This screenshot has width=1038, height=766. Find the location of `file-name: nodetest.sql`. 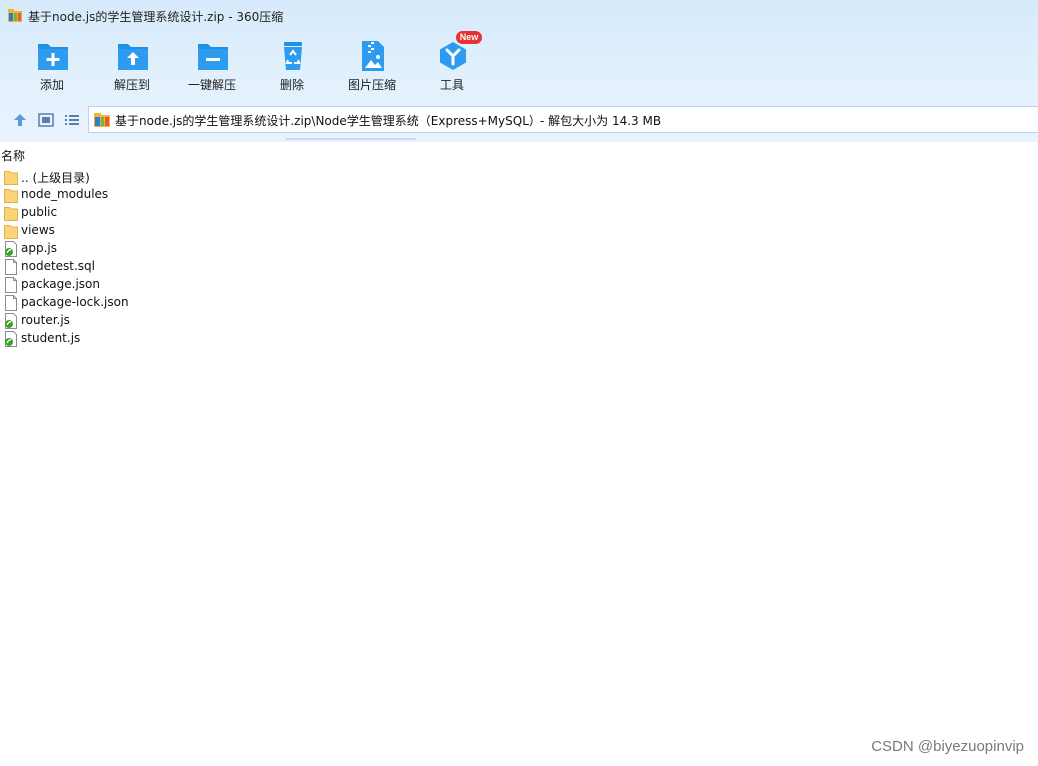

file-name: nodetest.sql is located at coordinates (58, 266).